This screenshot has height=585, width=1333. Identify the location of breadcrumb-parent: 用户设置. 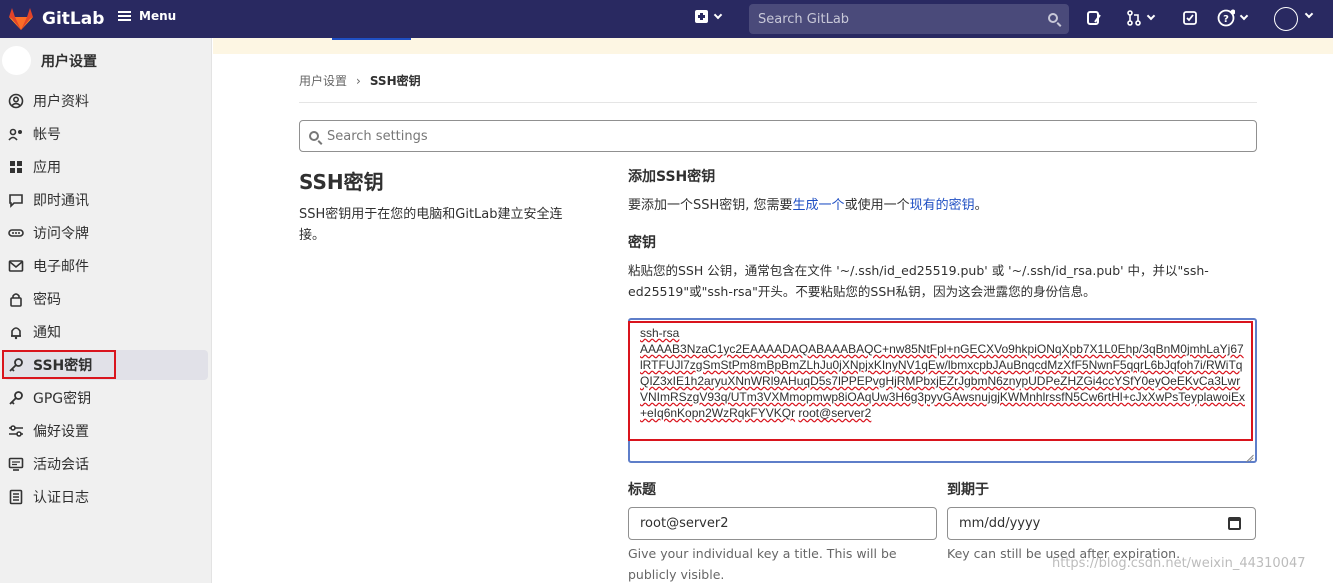
(323, 80).